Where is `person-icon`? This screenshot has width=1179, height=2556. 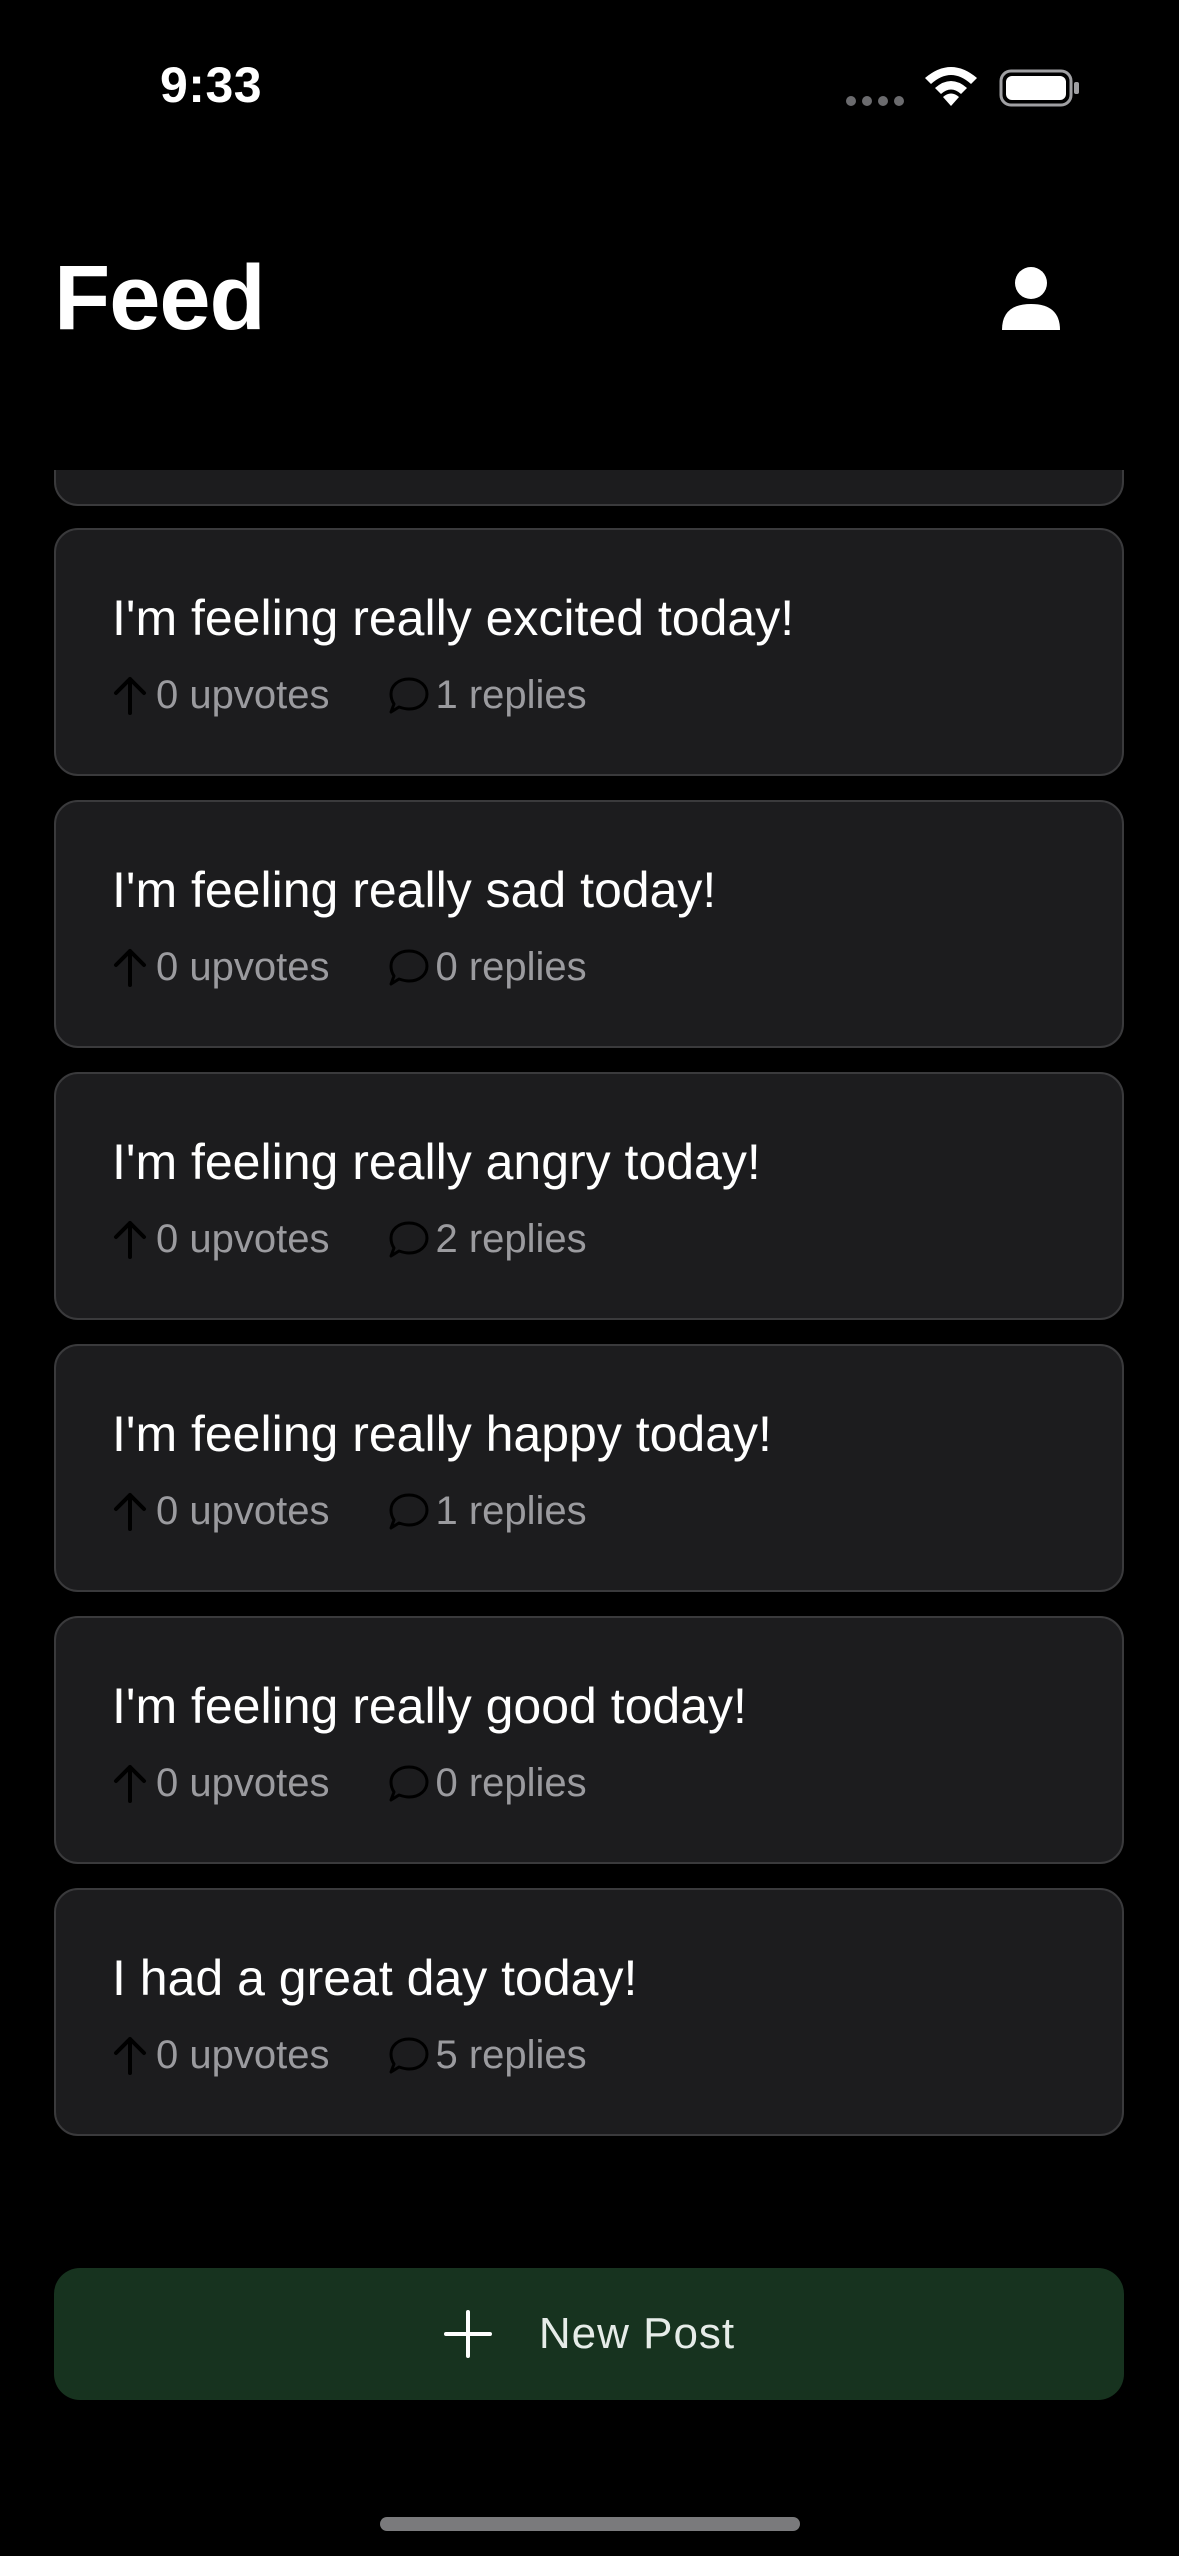
person-icon is located at coordinates (1031, 298).